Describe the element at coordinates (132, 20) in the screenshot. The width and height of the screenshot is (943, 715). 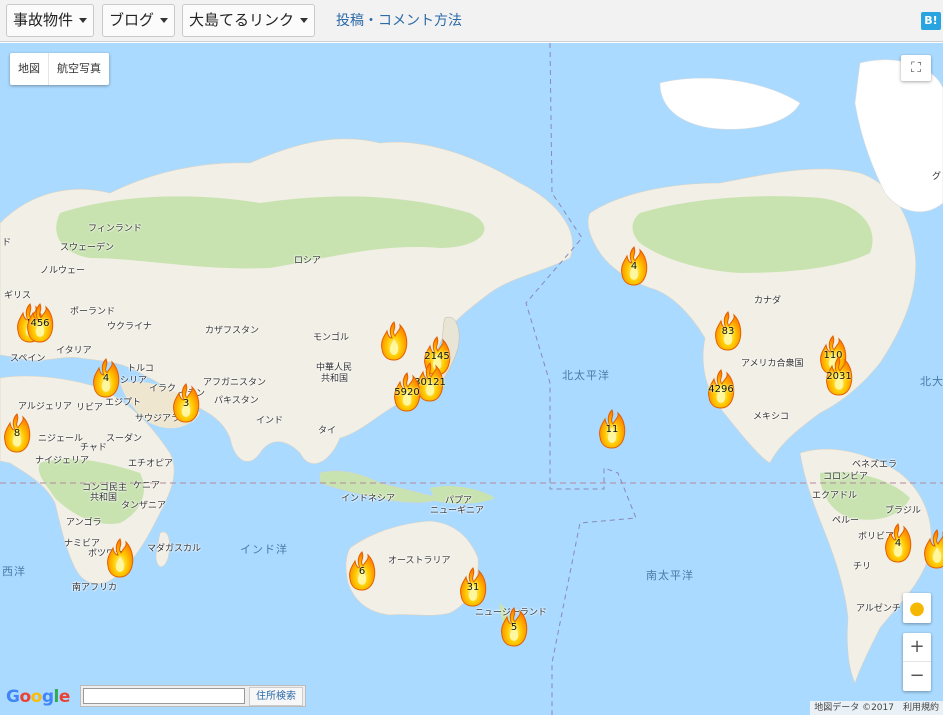
I see `menu-label: ブログ` at that location.